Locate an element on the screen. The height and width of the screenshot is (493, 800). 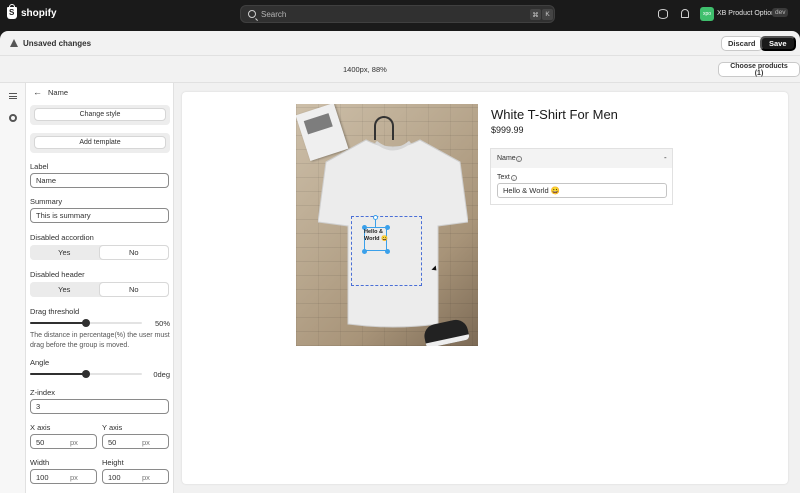
height-input: 100 px is located at coordinates (135, 476).